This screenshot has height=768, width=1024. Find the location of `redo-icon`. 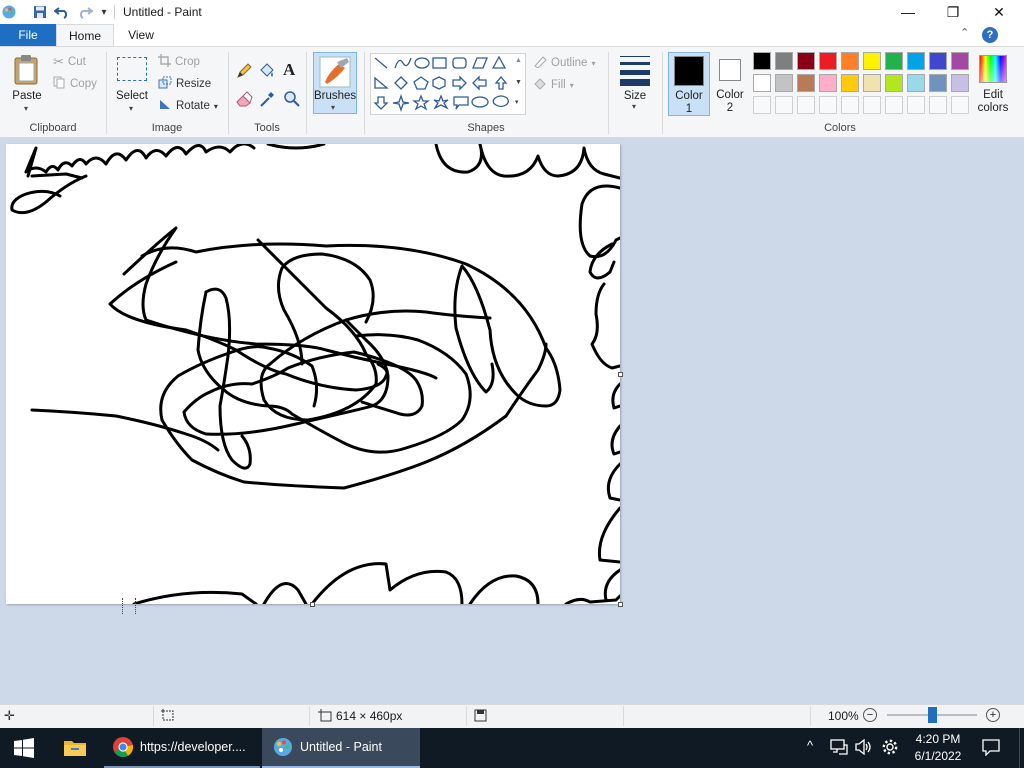

redo-icon is located at coordinates (85, 12).